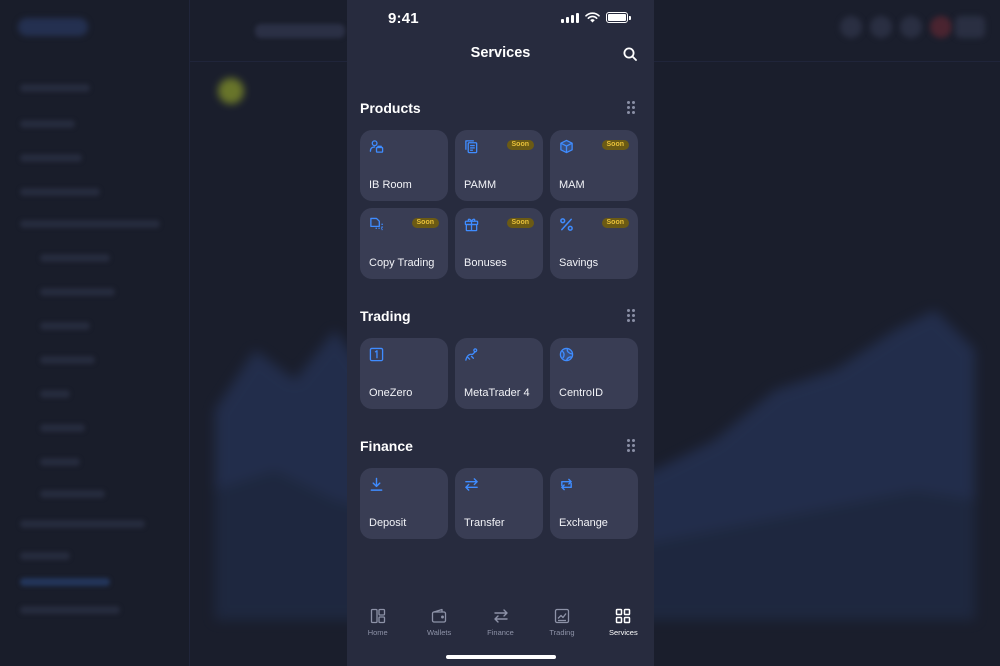 The image size is (1000, 666). Describe the element at coordinates (566, 484) in the screenshot. I see `exchange-cycle-icon` at that location.